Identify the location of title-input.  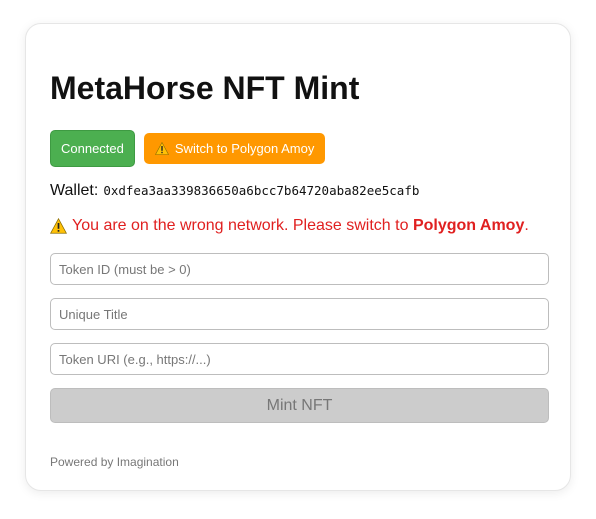
(299, 314).